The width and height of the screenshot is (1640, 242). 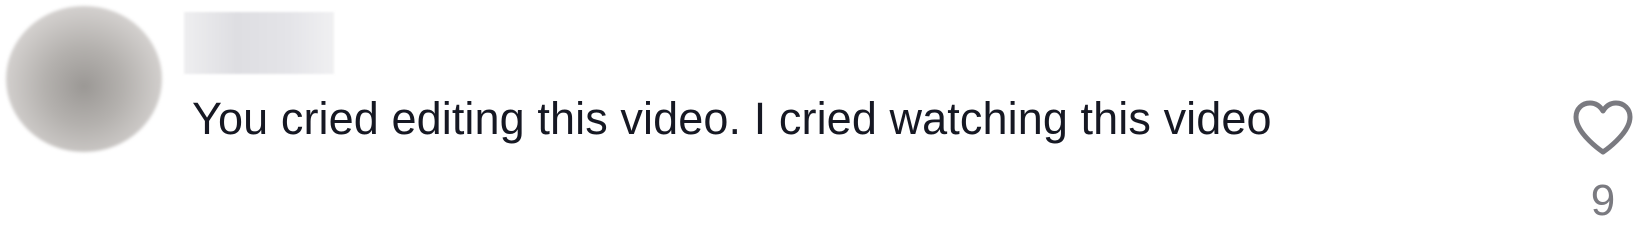 I want to click on heart-outline-icon, so click(x=1603, y=128).